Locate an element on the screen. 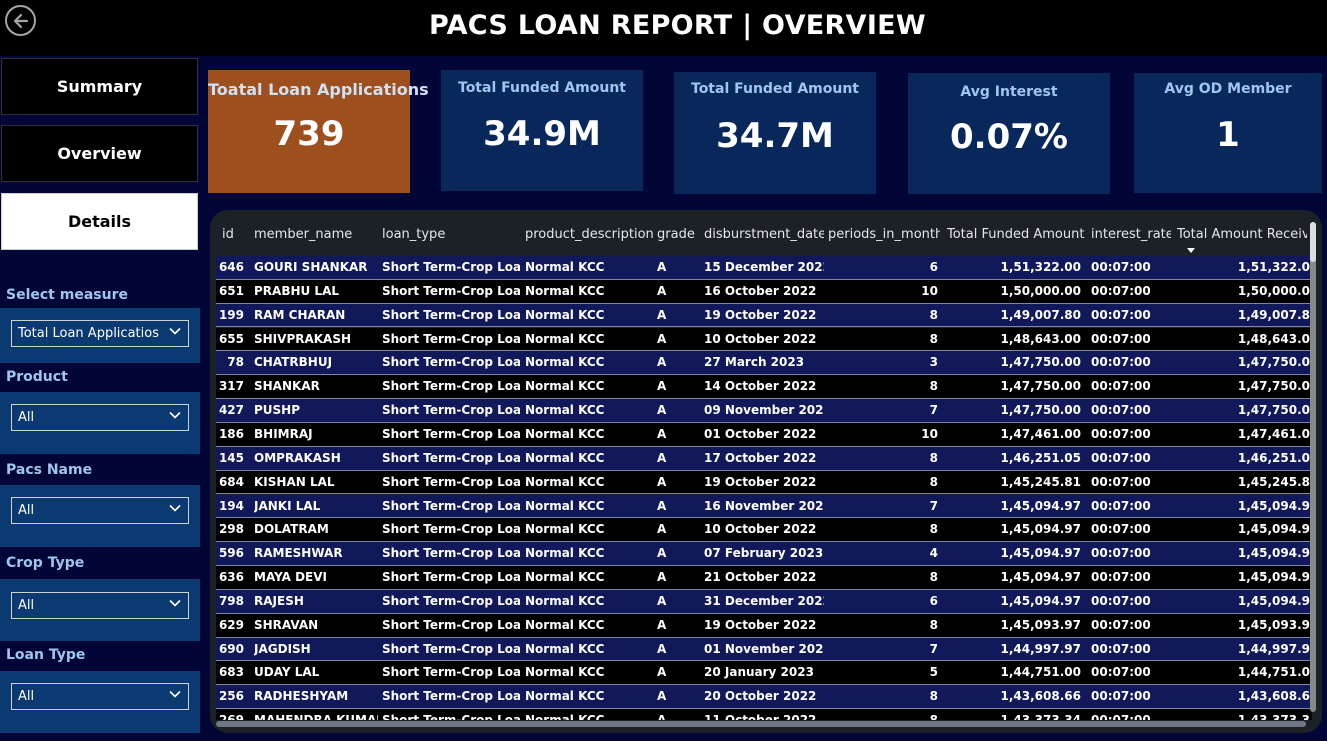 The image size is (1327, 741). column-header-total-funded-amount: Total Funded Amount is located at coordinates (1016, 237).